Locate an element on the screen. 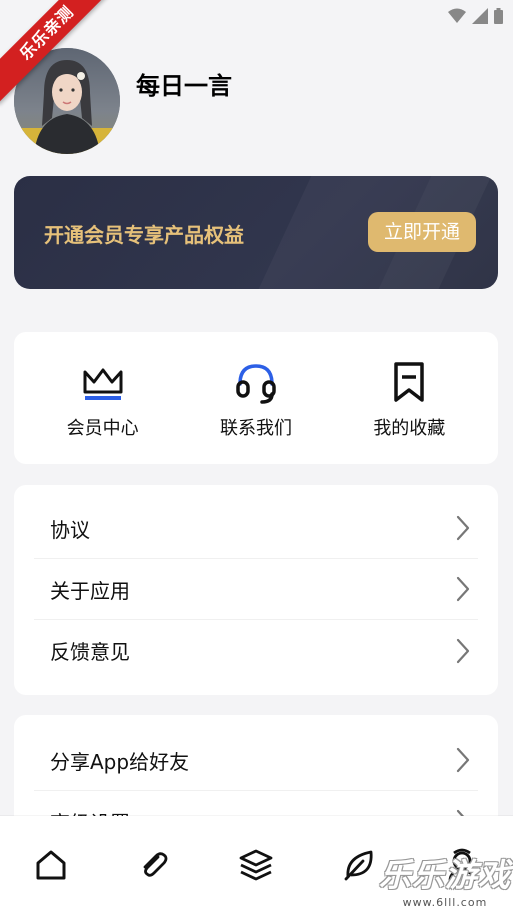 This screenshot has height=913, width=513. menu-item-feedback: 反馈意见 is located at coordinates (256, 650).